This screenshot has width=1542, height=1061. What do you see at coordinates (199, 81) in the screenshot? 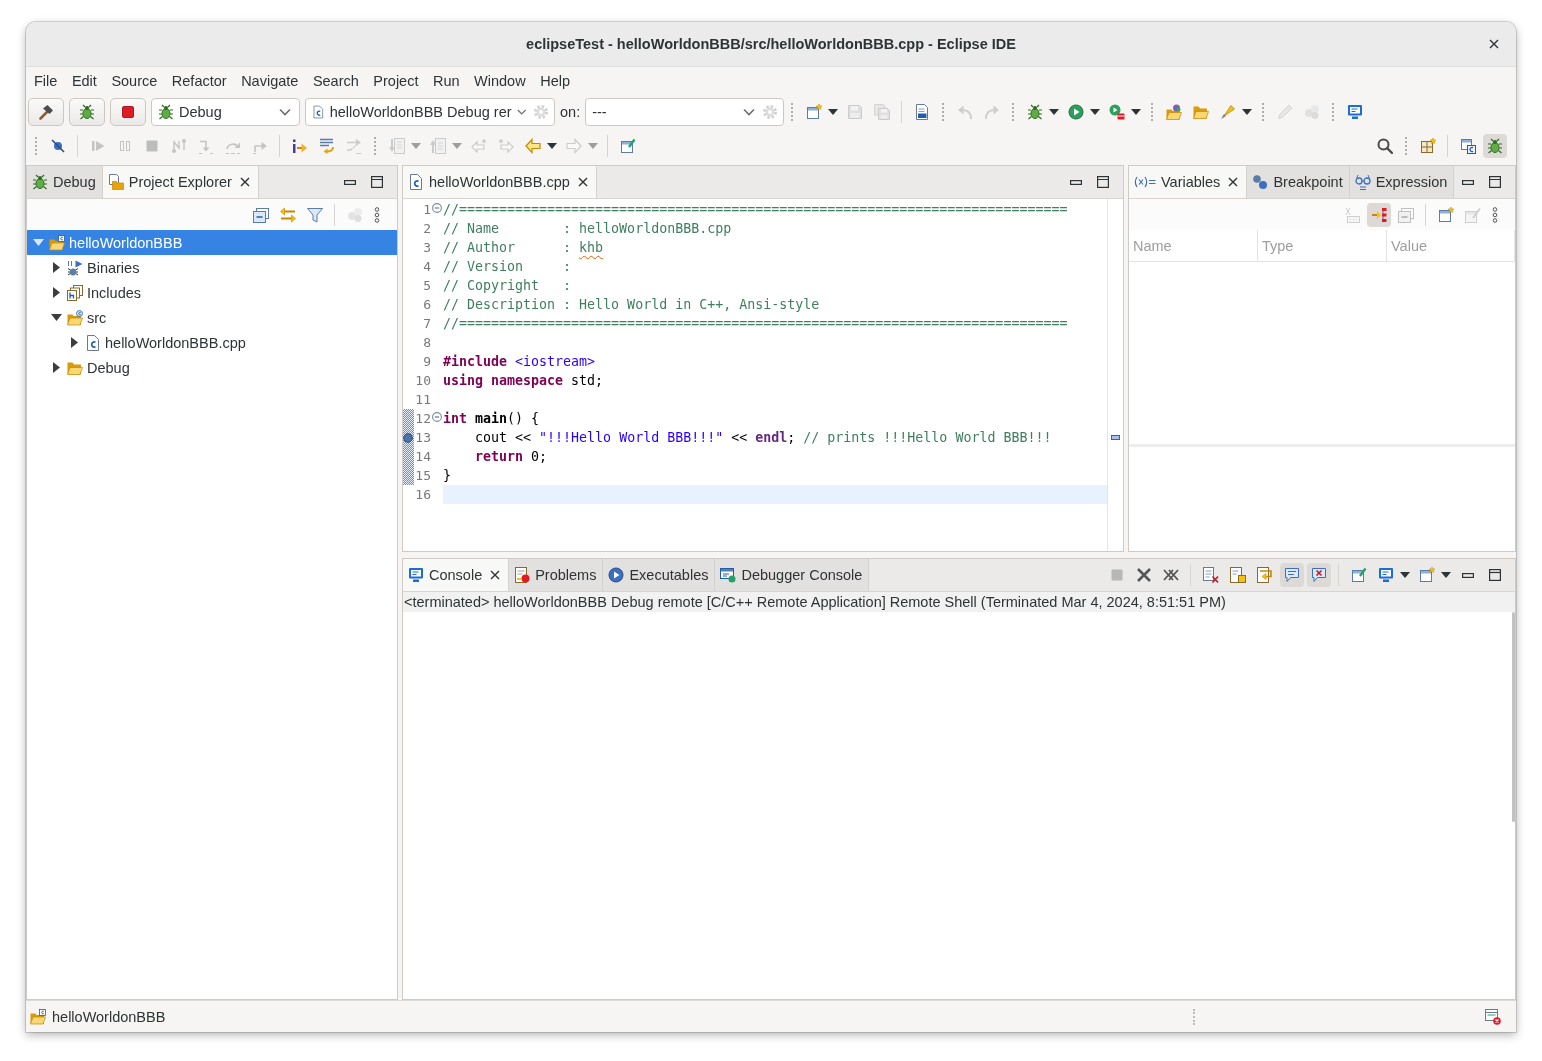
I see `menu-item: Refactor` at bounding box center [199, 81].